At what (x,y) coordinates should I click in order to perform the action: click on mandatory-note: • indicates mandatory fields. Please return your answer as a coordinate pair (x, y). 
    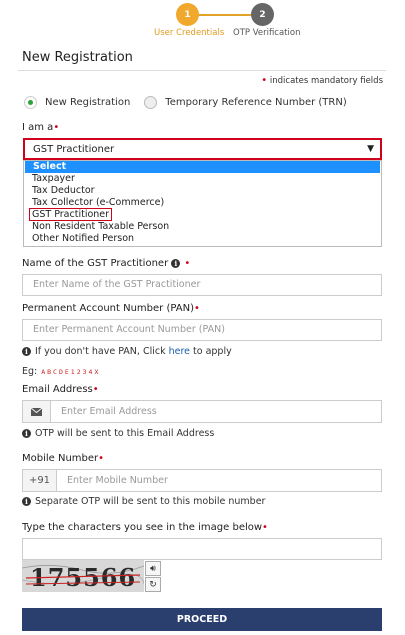
    Looking at the image, I should click on (322, 80).